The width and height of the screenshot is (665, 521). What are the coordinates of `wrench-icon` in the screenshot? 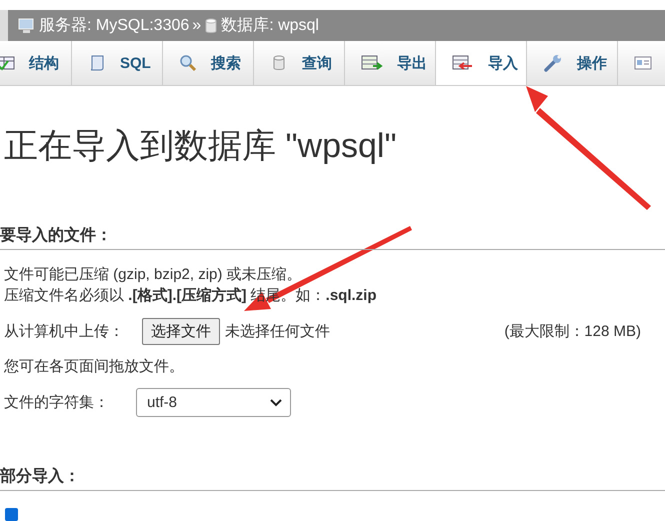 It's located at (553, 63).